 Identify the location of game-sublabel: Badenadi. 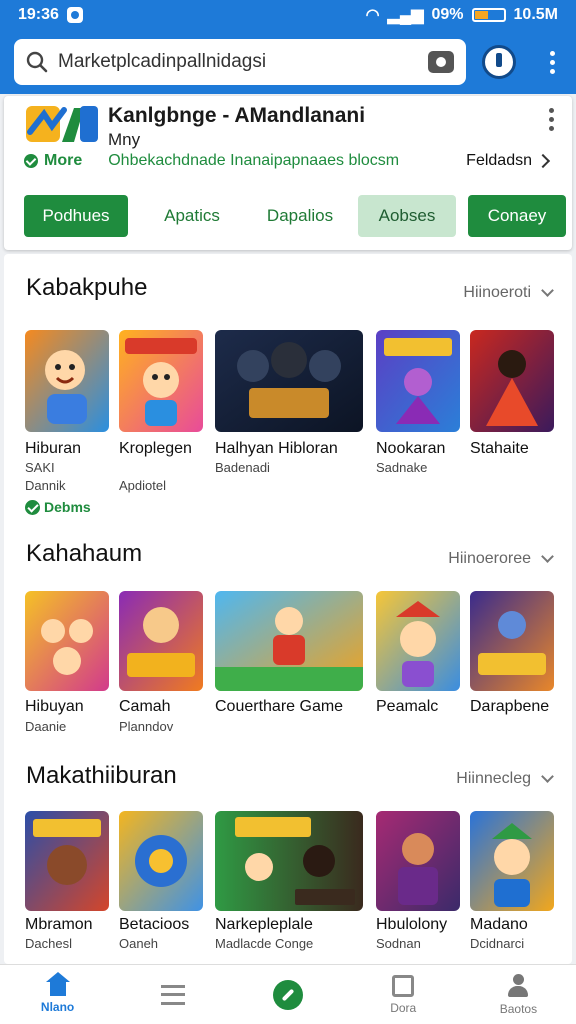
(242, 467).